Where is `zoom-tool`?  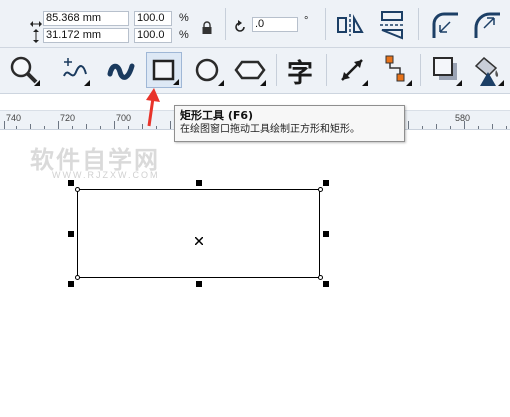 zoom-tool is located at coordinates (24, 70).